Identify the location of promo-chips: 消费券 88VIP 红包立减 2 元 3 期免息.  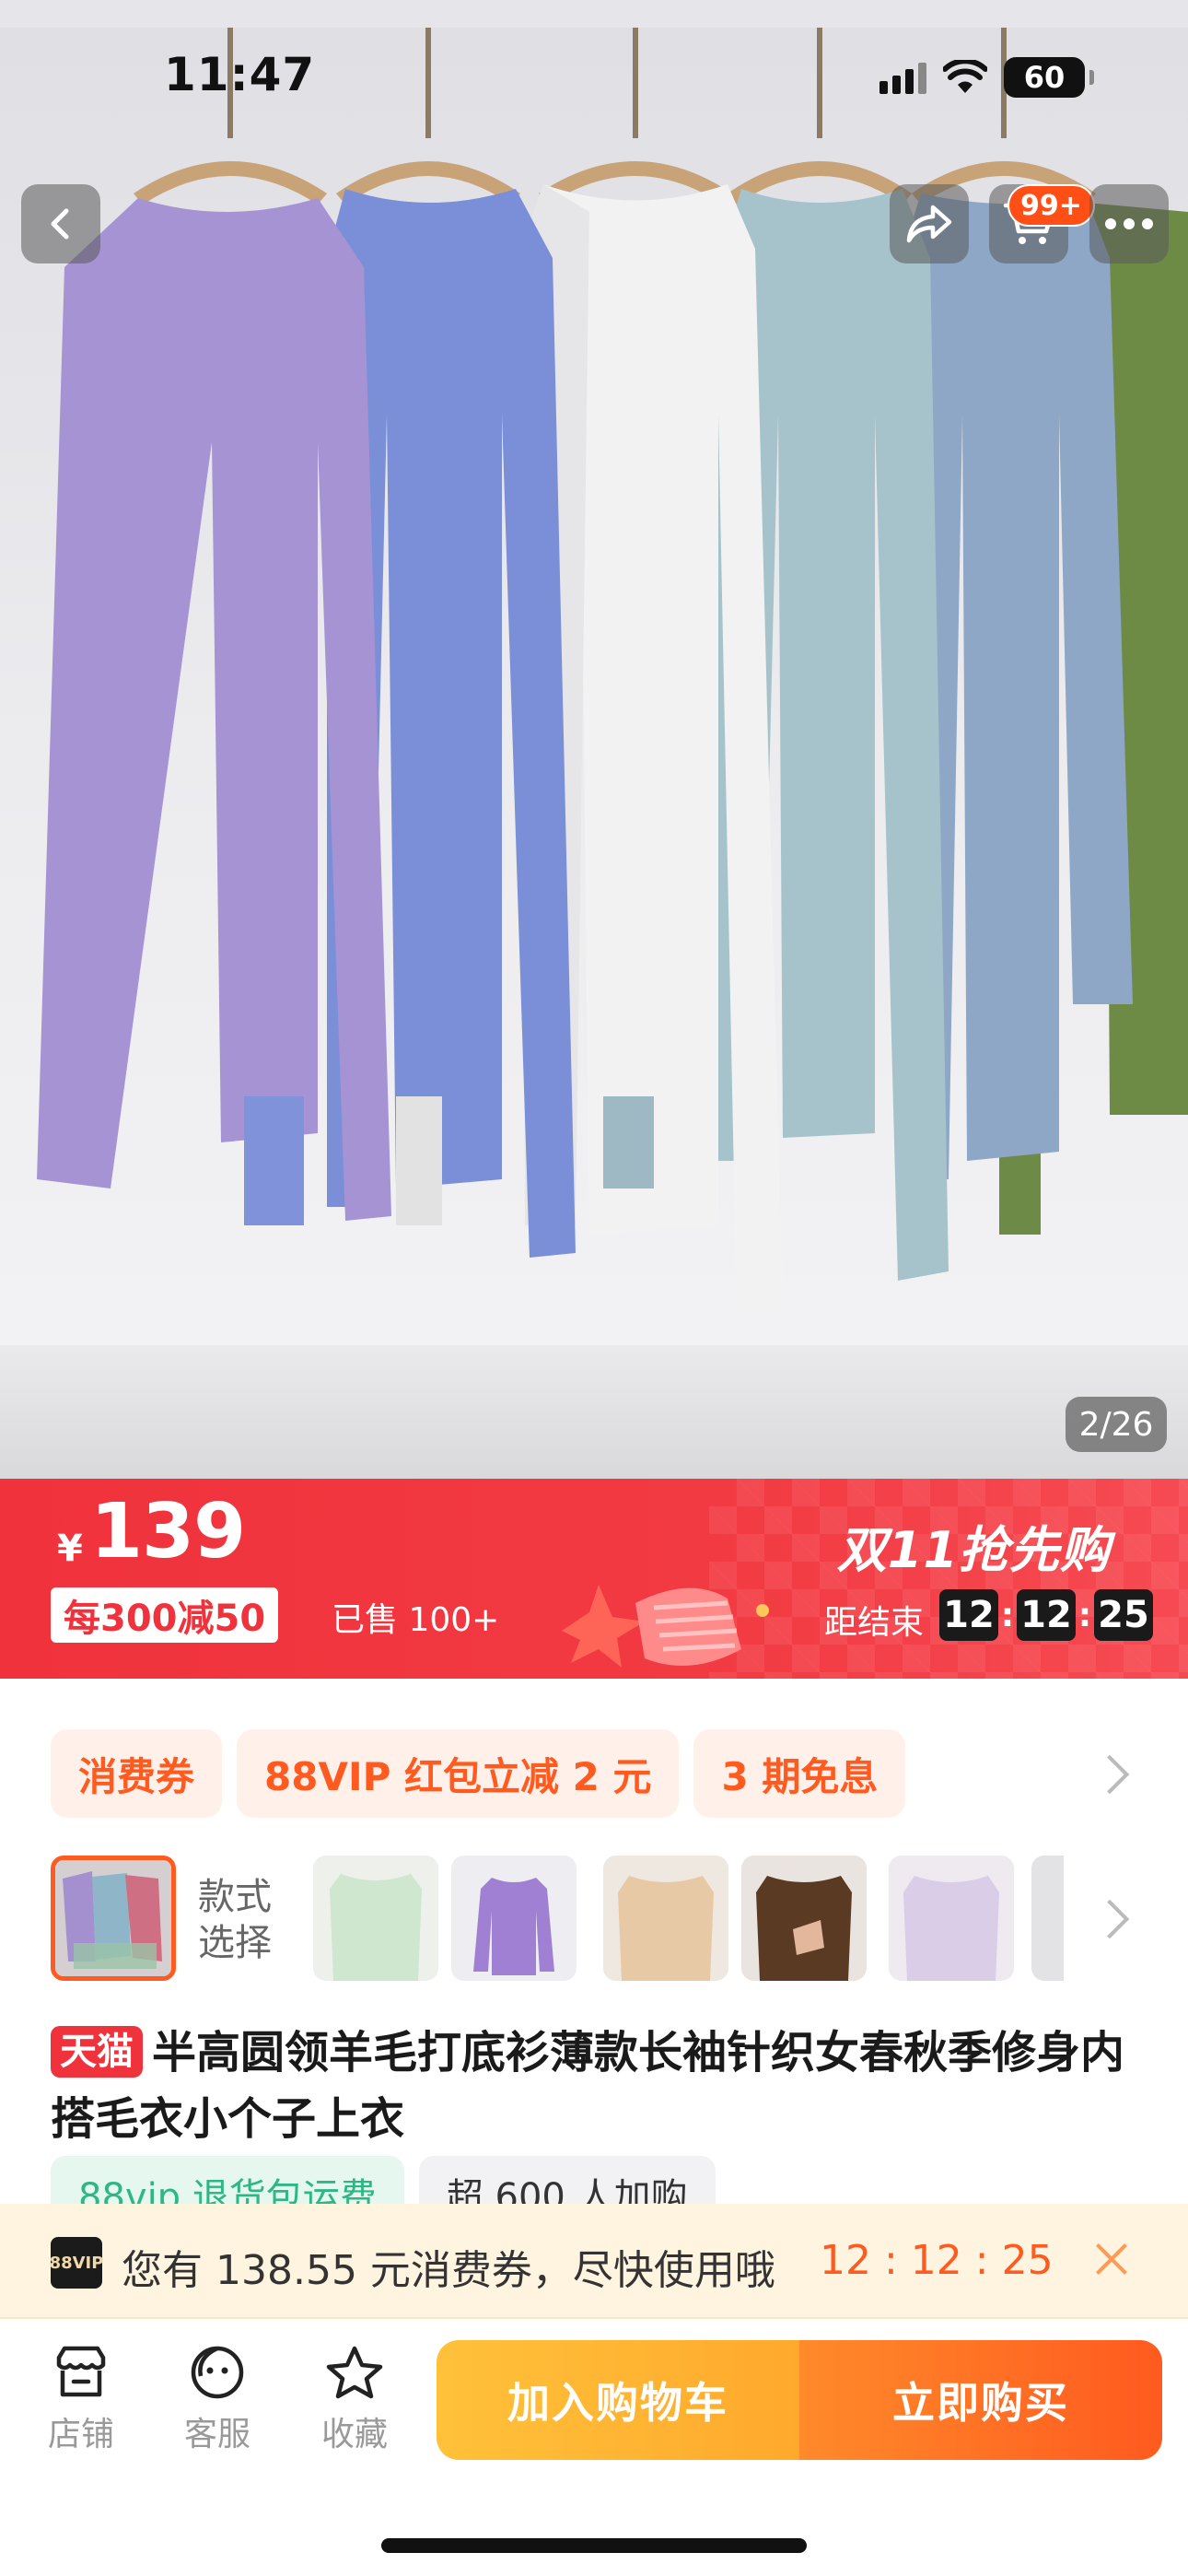
(479, 1773).